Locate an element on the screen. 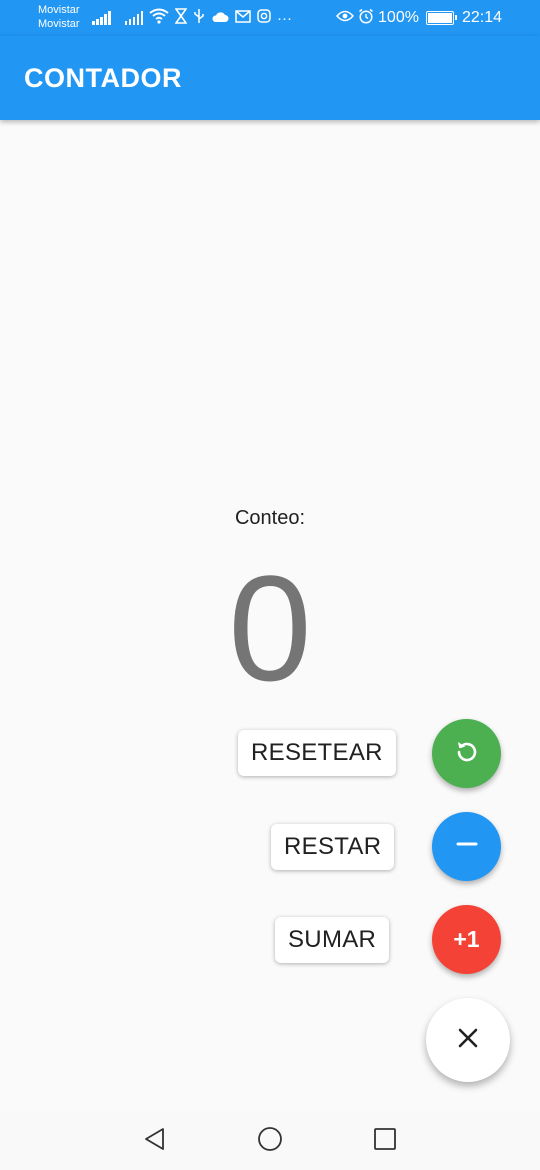  nav-home-button is located at coordinates (270, 1141).